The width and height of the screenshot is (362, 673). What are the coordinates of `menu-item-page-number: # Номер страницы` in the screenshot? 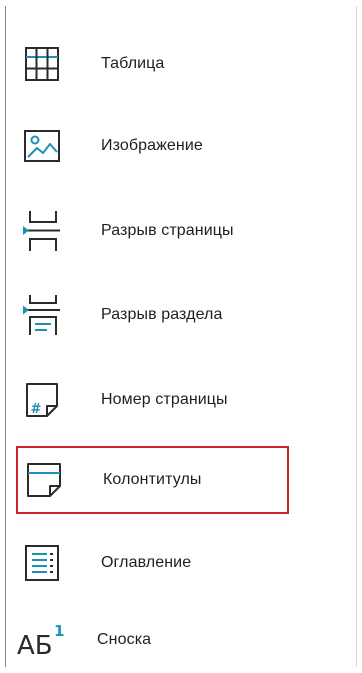 It's located at (174, 400).